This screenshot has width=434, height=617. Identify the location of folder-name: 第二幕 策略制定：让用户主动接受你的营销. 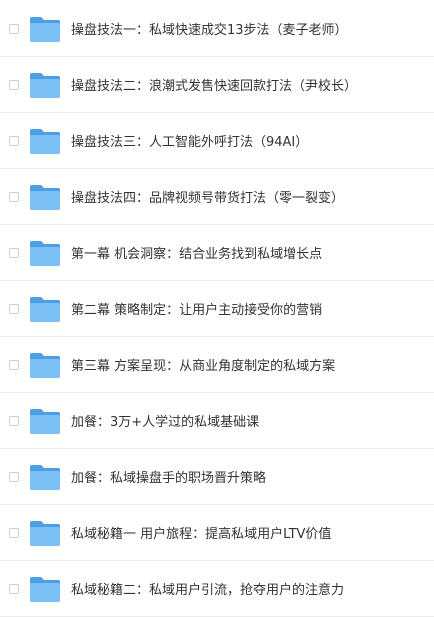
(196, 308).